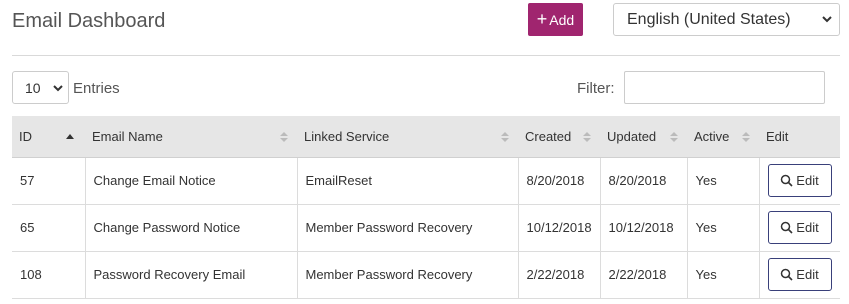  I want to click on cell-updated: 8/20/2018, so click(644, 181).